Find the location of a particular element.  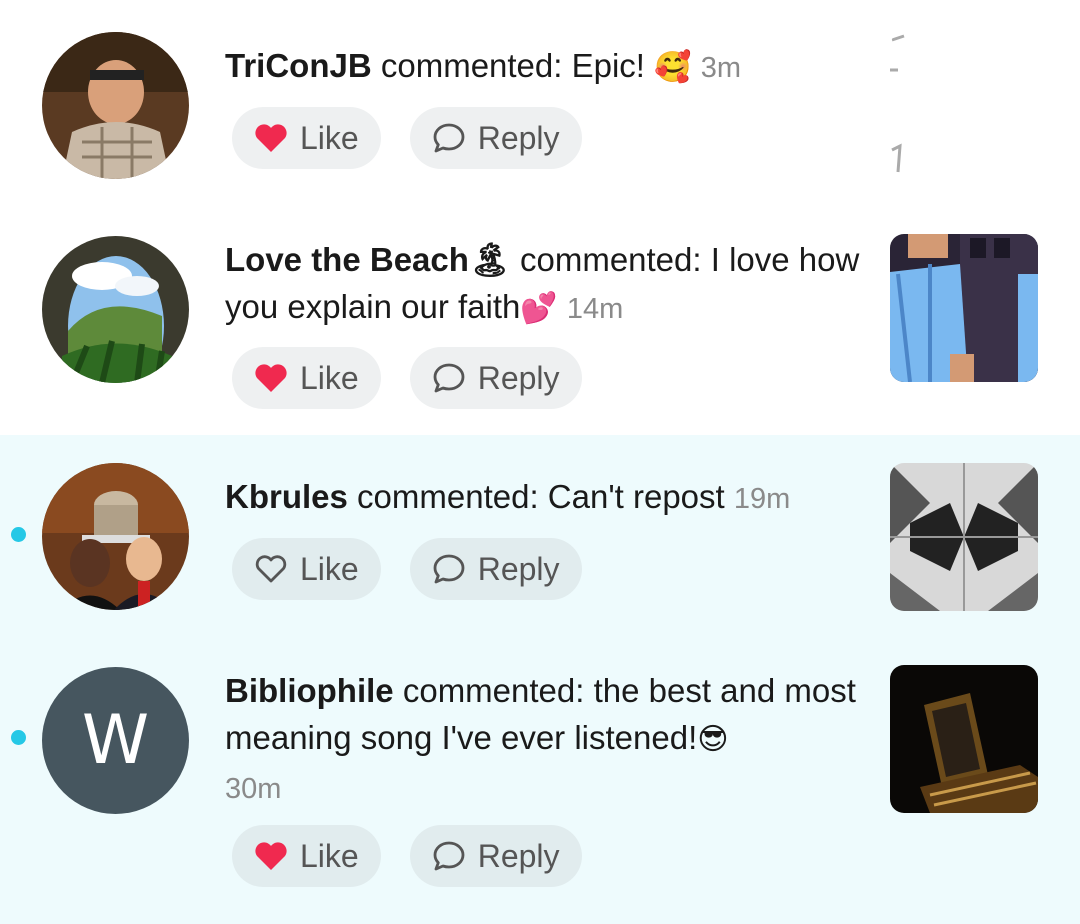

comment-emoji: 😎 is located at coordinates (713, 739).